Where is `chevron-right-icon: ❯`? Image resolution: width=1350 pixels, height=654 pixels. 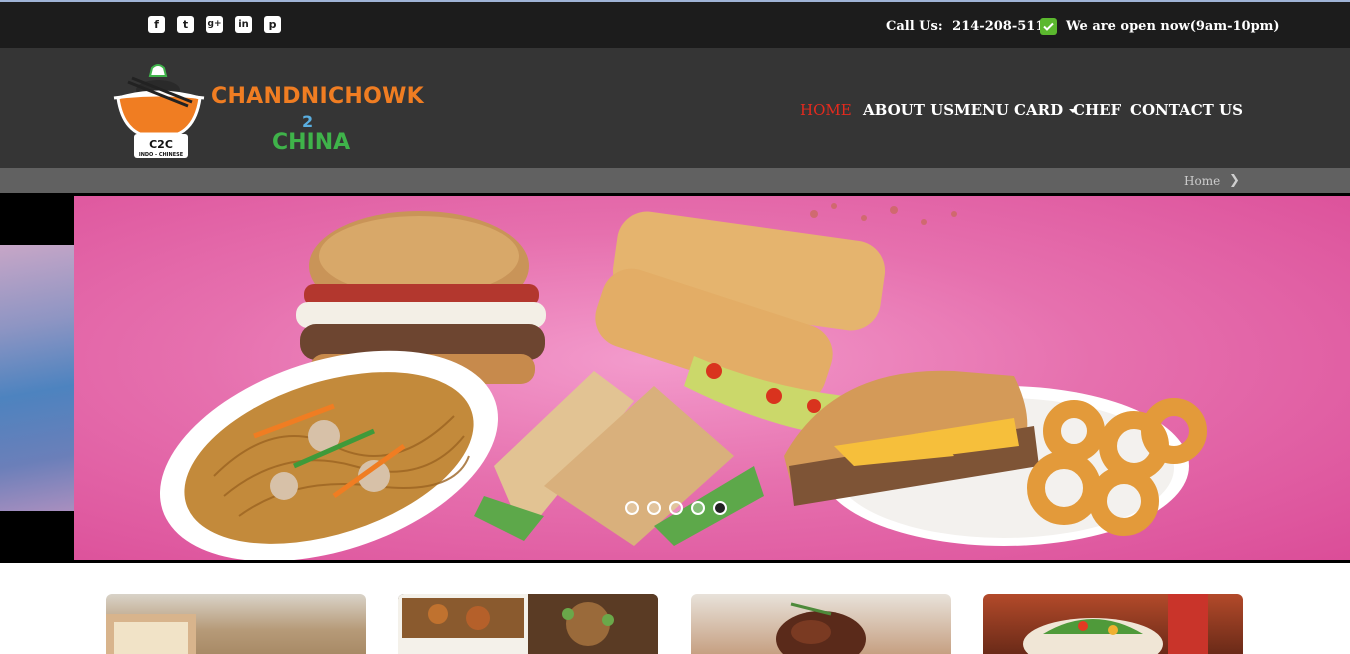 chevron-right-icon: ❯ is located at coordinates (1234, 180).